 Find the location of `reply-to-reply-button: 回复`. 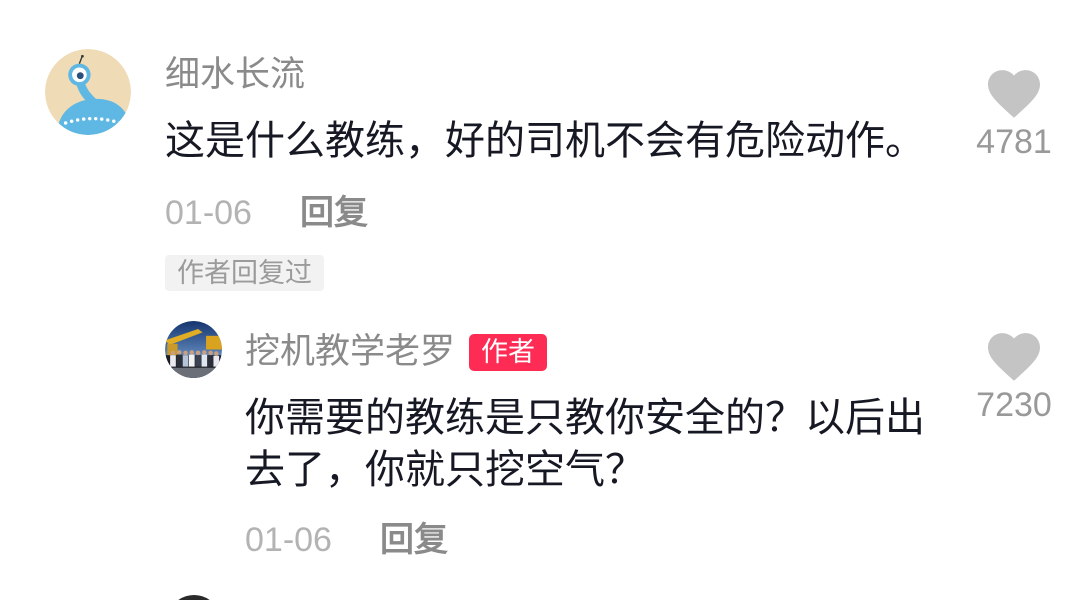

reply-to-reply-button: 回复 is located at coordinates (414, 540).